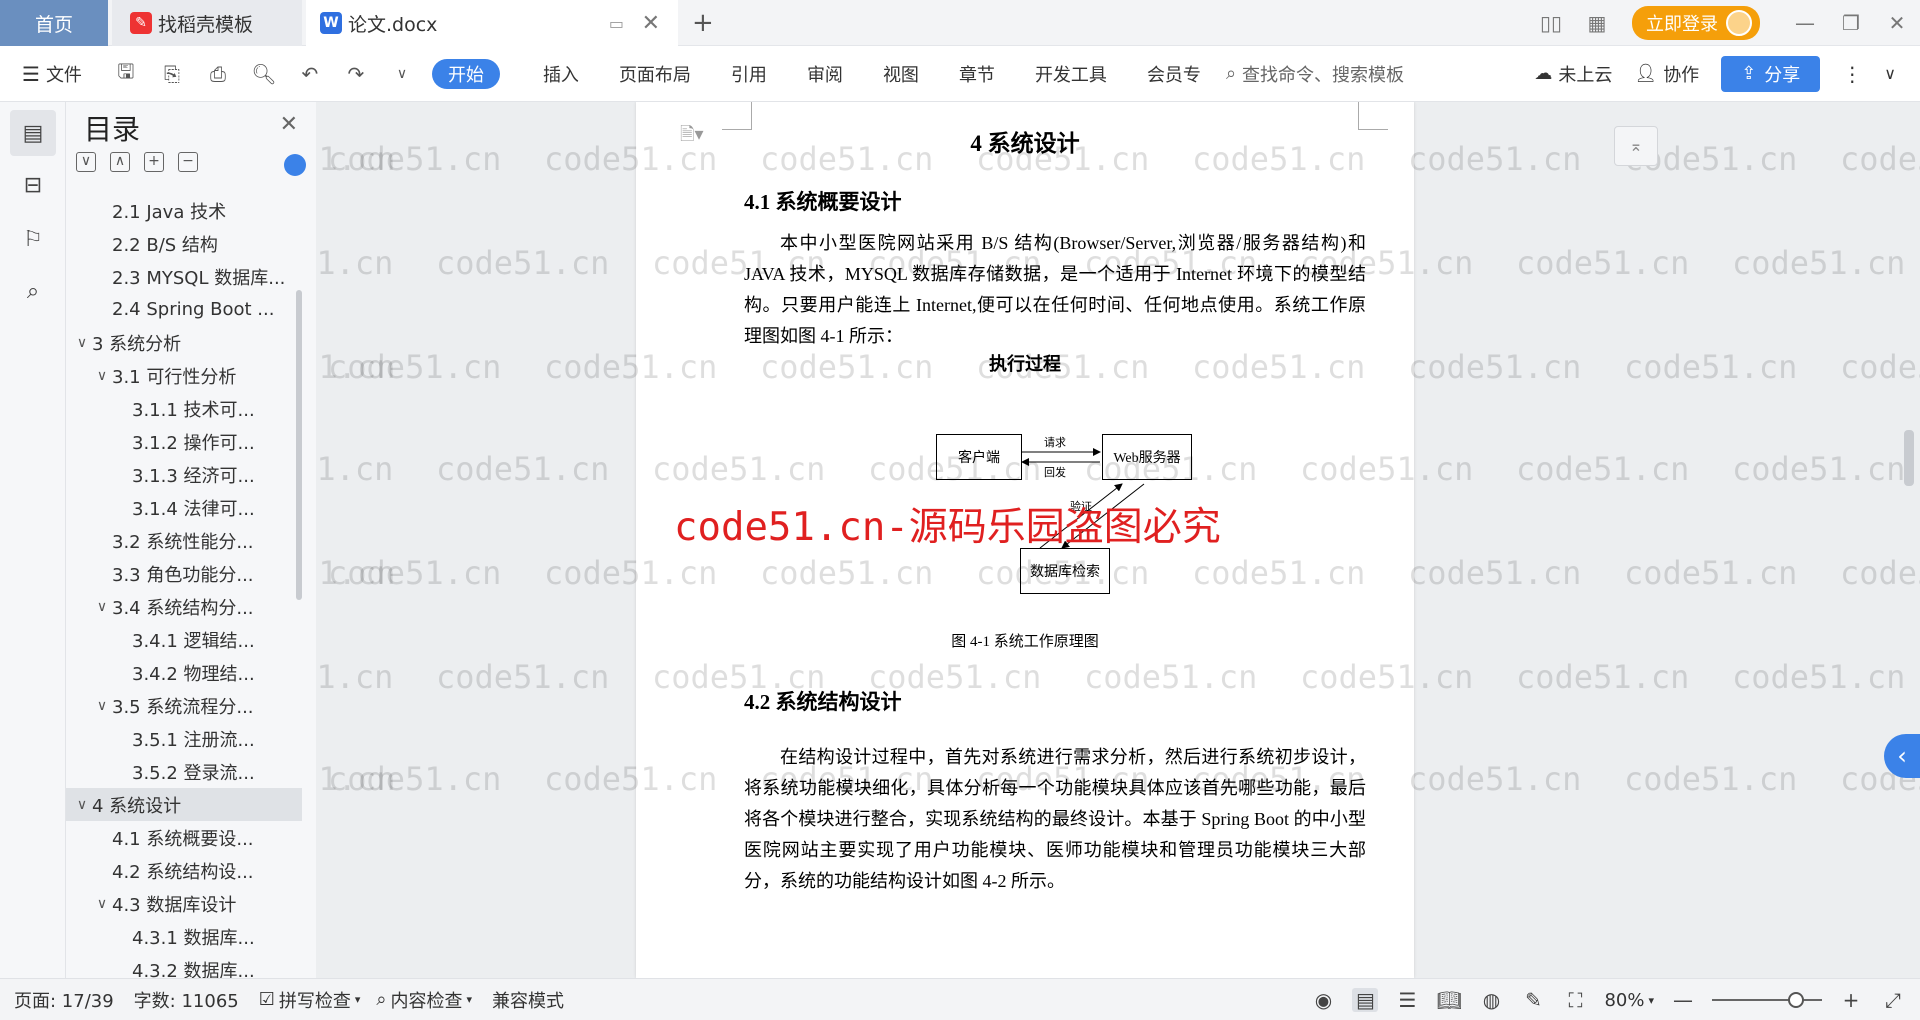  What do you see at coordinates (1771, 73) in the screenshot?
I see `share-button: ⇪ 分享` at bounding box center [1771, 73].